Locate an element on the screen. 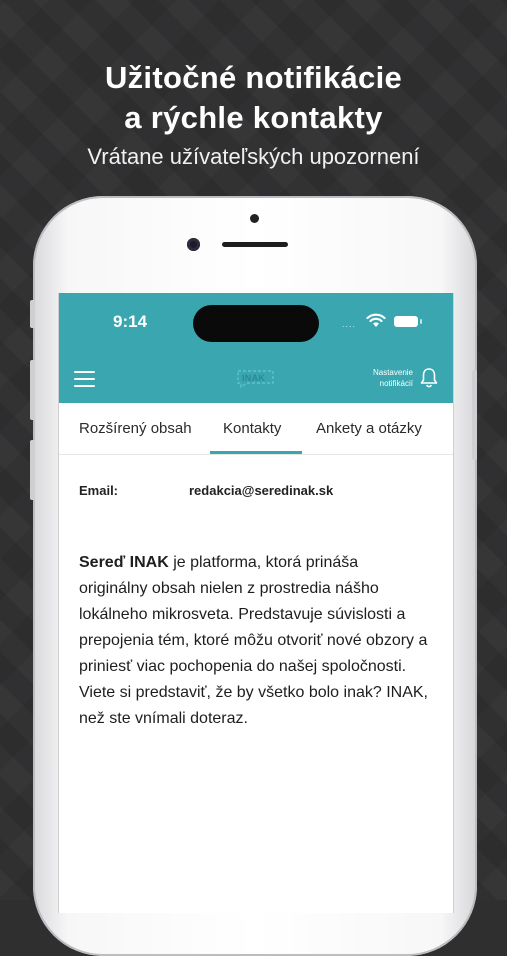 This screenshot has width=507, height=956. battery-icon is located at coordinates (406, 321).